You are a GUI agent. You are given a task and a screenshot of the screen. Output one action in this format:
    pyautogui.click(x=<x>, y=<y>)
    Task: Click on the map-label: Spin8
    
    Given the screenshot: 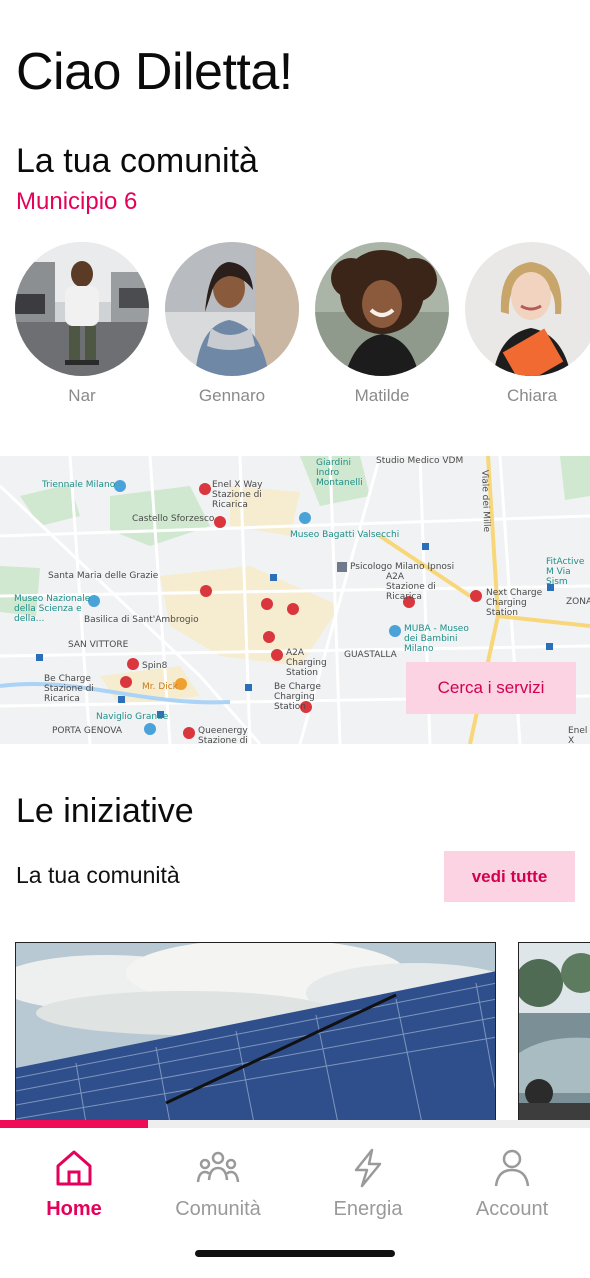 What is the action you would take?
    pyautogui.click(x=155, y=666)
    